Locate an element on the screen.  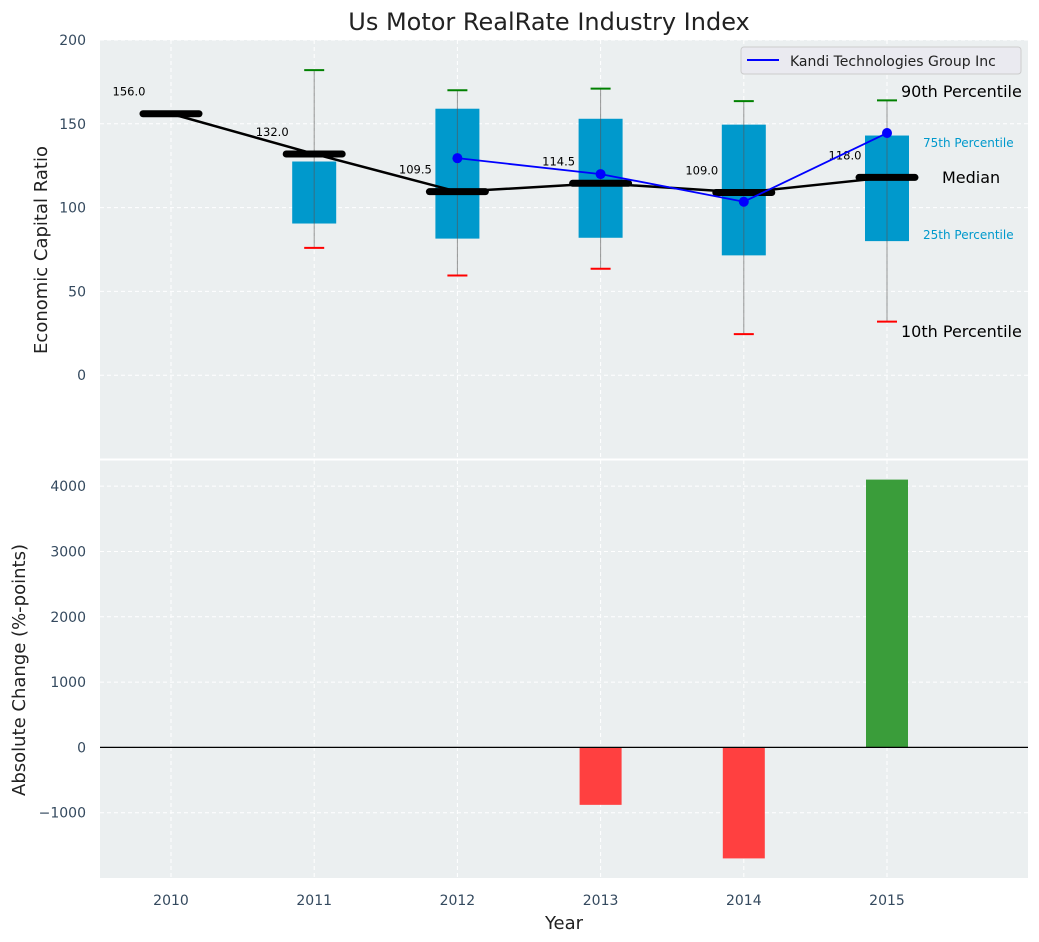
company-point-2015 is located at coordinates (887, 133).